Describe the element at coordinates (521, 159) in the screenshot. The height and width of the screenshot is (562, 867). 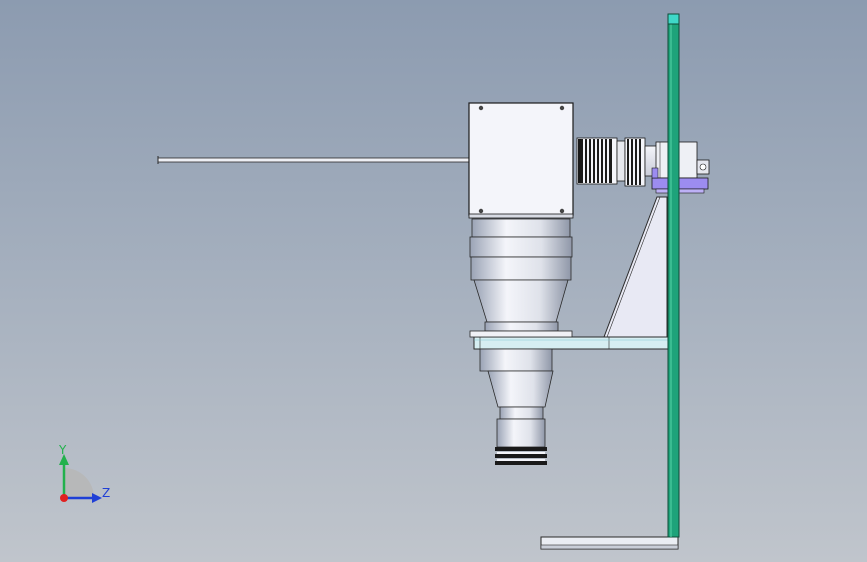
I see `housing-box` at that location.